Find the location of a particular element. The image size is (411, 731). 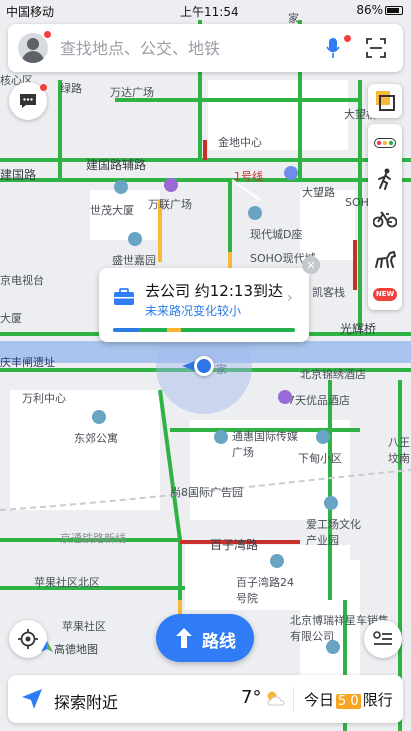

temperature-label: 7° is located at coordinates (251, 697).